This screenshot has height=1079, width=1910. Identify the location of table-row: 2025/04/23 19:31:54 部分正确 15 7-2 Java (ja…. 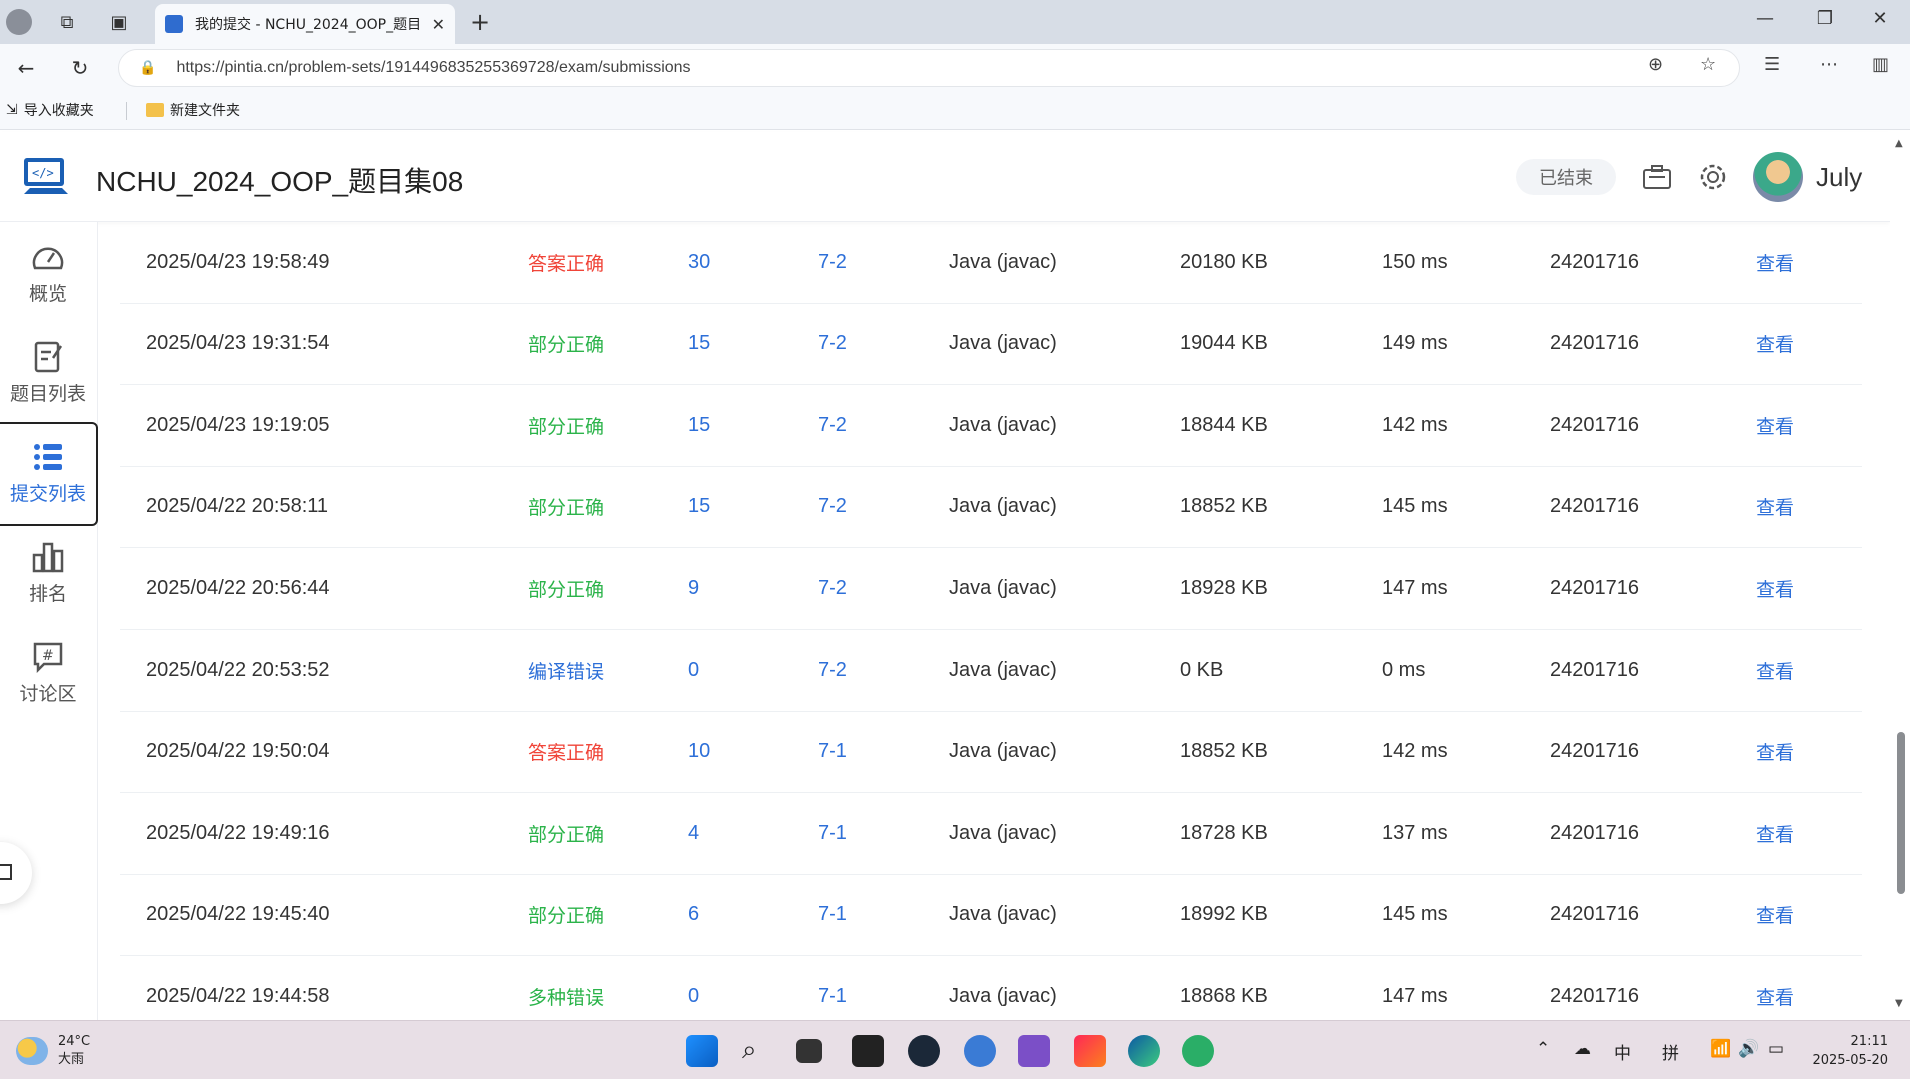
(991, 345).